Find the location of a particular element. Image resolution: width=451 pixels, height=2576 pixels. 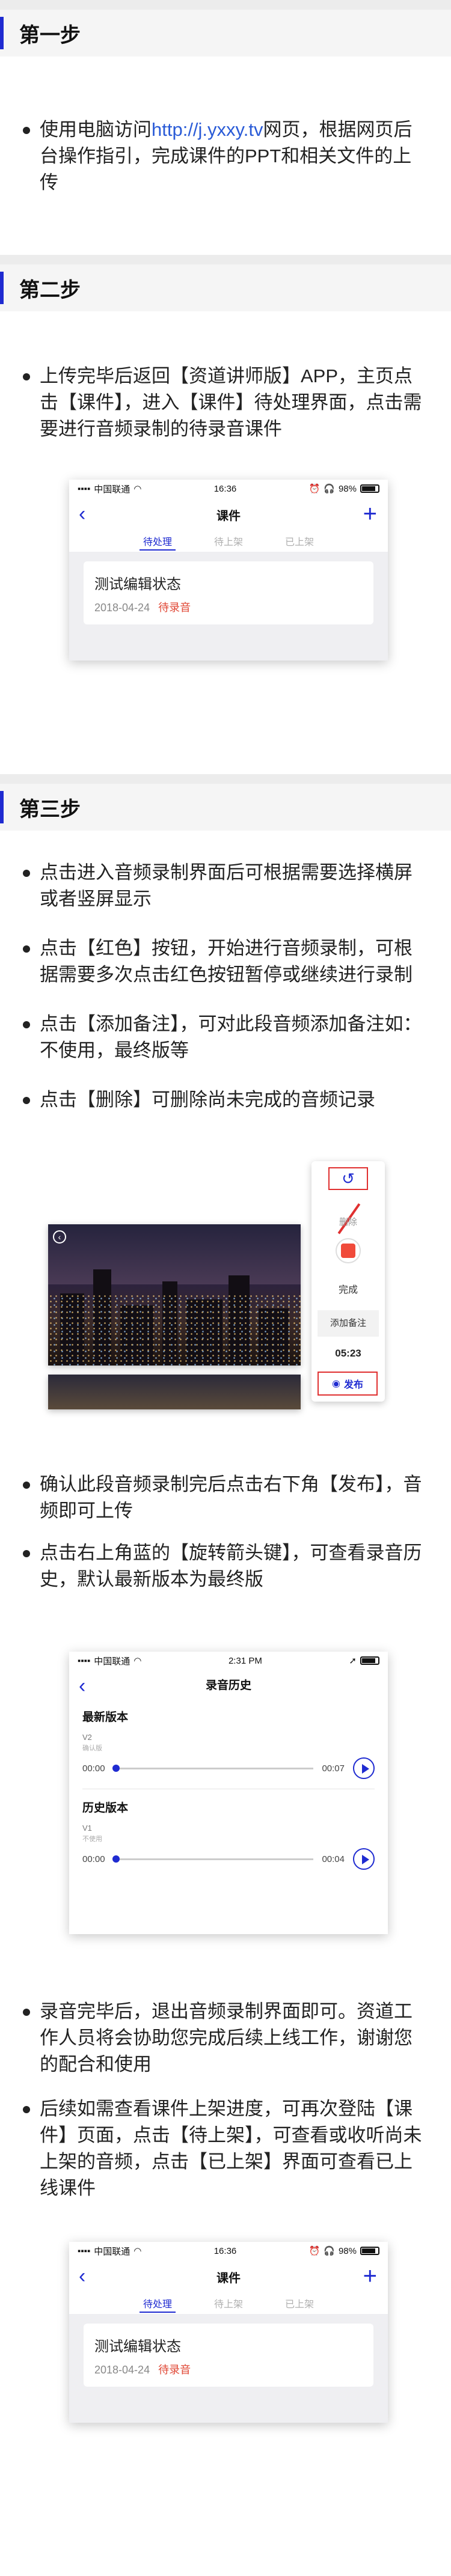

video-thumbnail-strip is located at coordinates (175, 1392).